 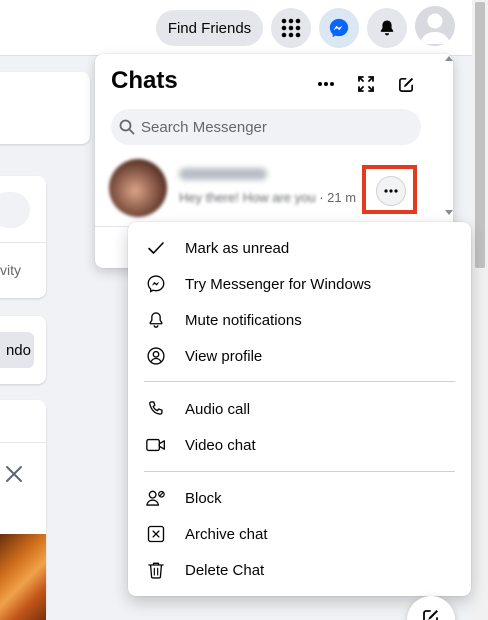 What do you see at coordinates (431, 608) in the screenshot?
I see `new-message-fab` at bounding box center [431, 608].